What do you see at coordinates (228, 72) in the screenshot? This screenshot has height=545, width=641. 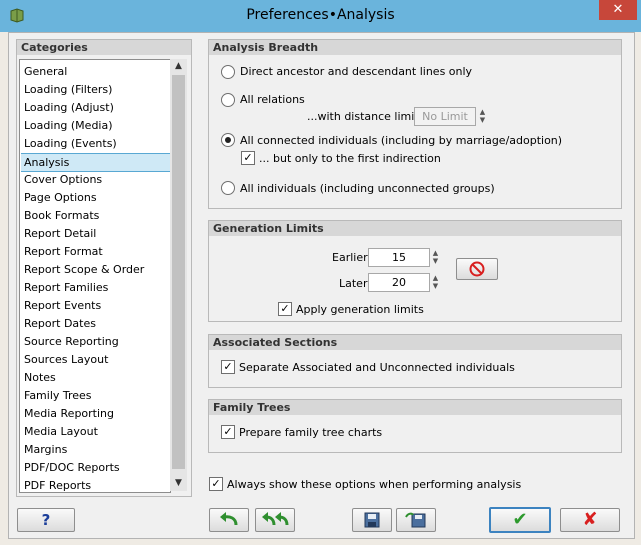 I see `radio-direct` at bounding box center [228, 72].